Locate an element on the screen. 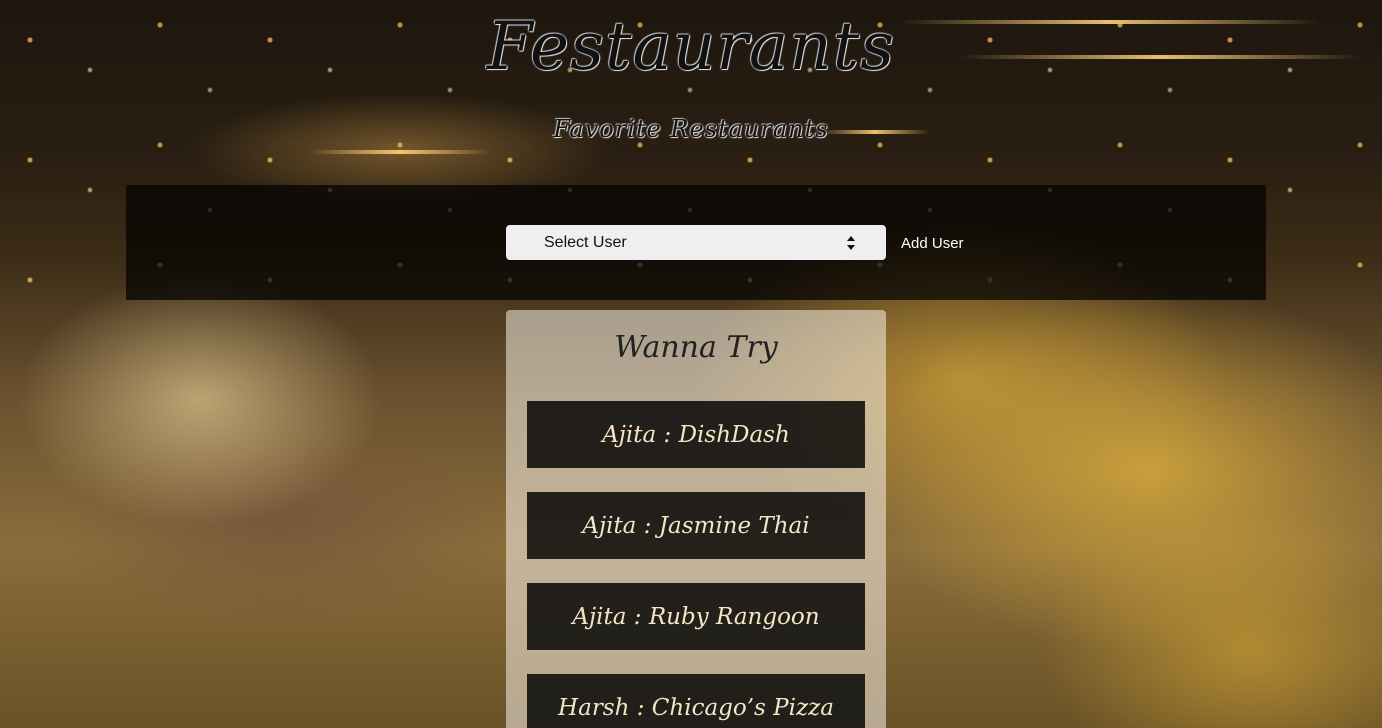  site-title: Festaurants is located at coordinates (691, 46).